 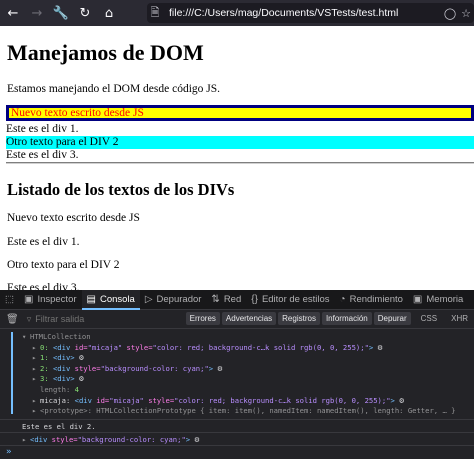 What do you see at coordinates (55, 400) in the screenshot?
I see `micaja-label: micaja:` at bounding box center [55, 400].